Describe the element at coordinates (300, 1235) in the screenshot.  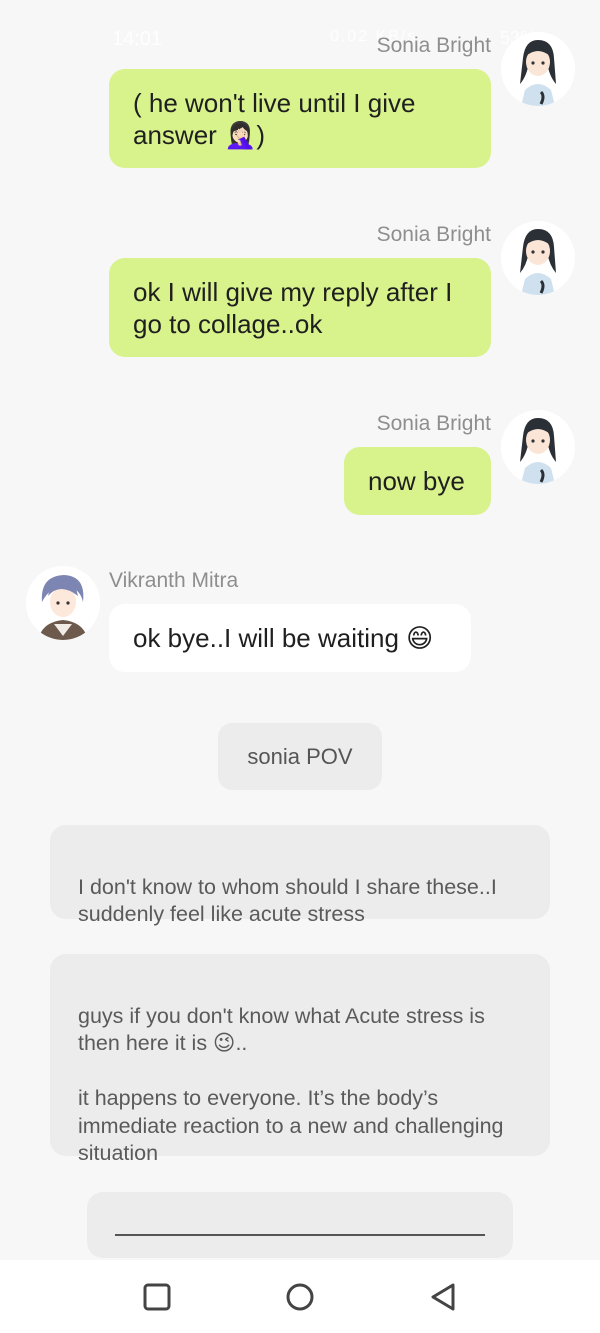
I see `input-underline` at that location.